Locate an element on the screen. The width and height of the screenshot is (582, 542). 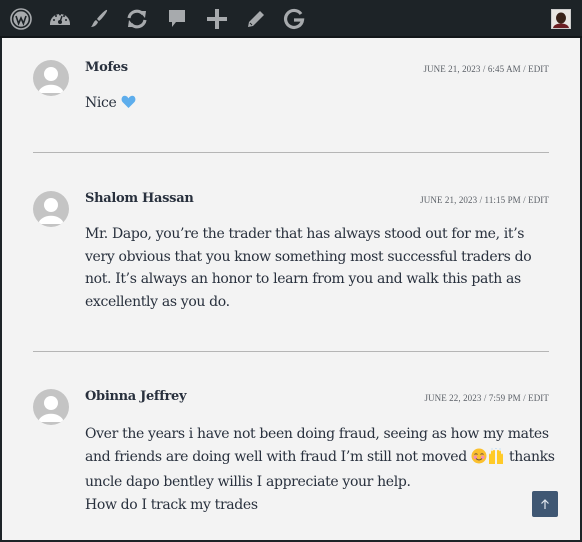
wp-admin-bar is located at coordinates (291, 19).